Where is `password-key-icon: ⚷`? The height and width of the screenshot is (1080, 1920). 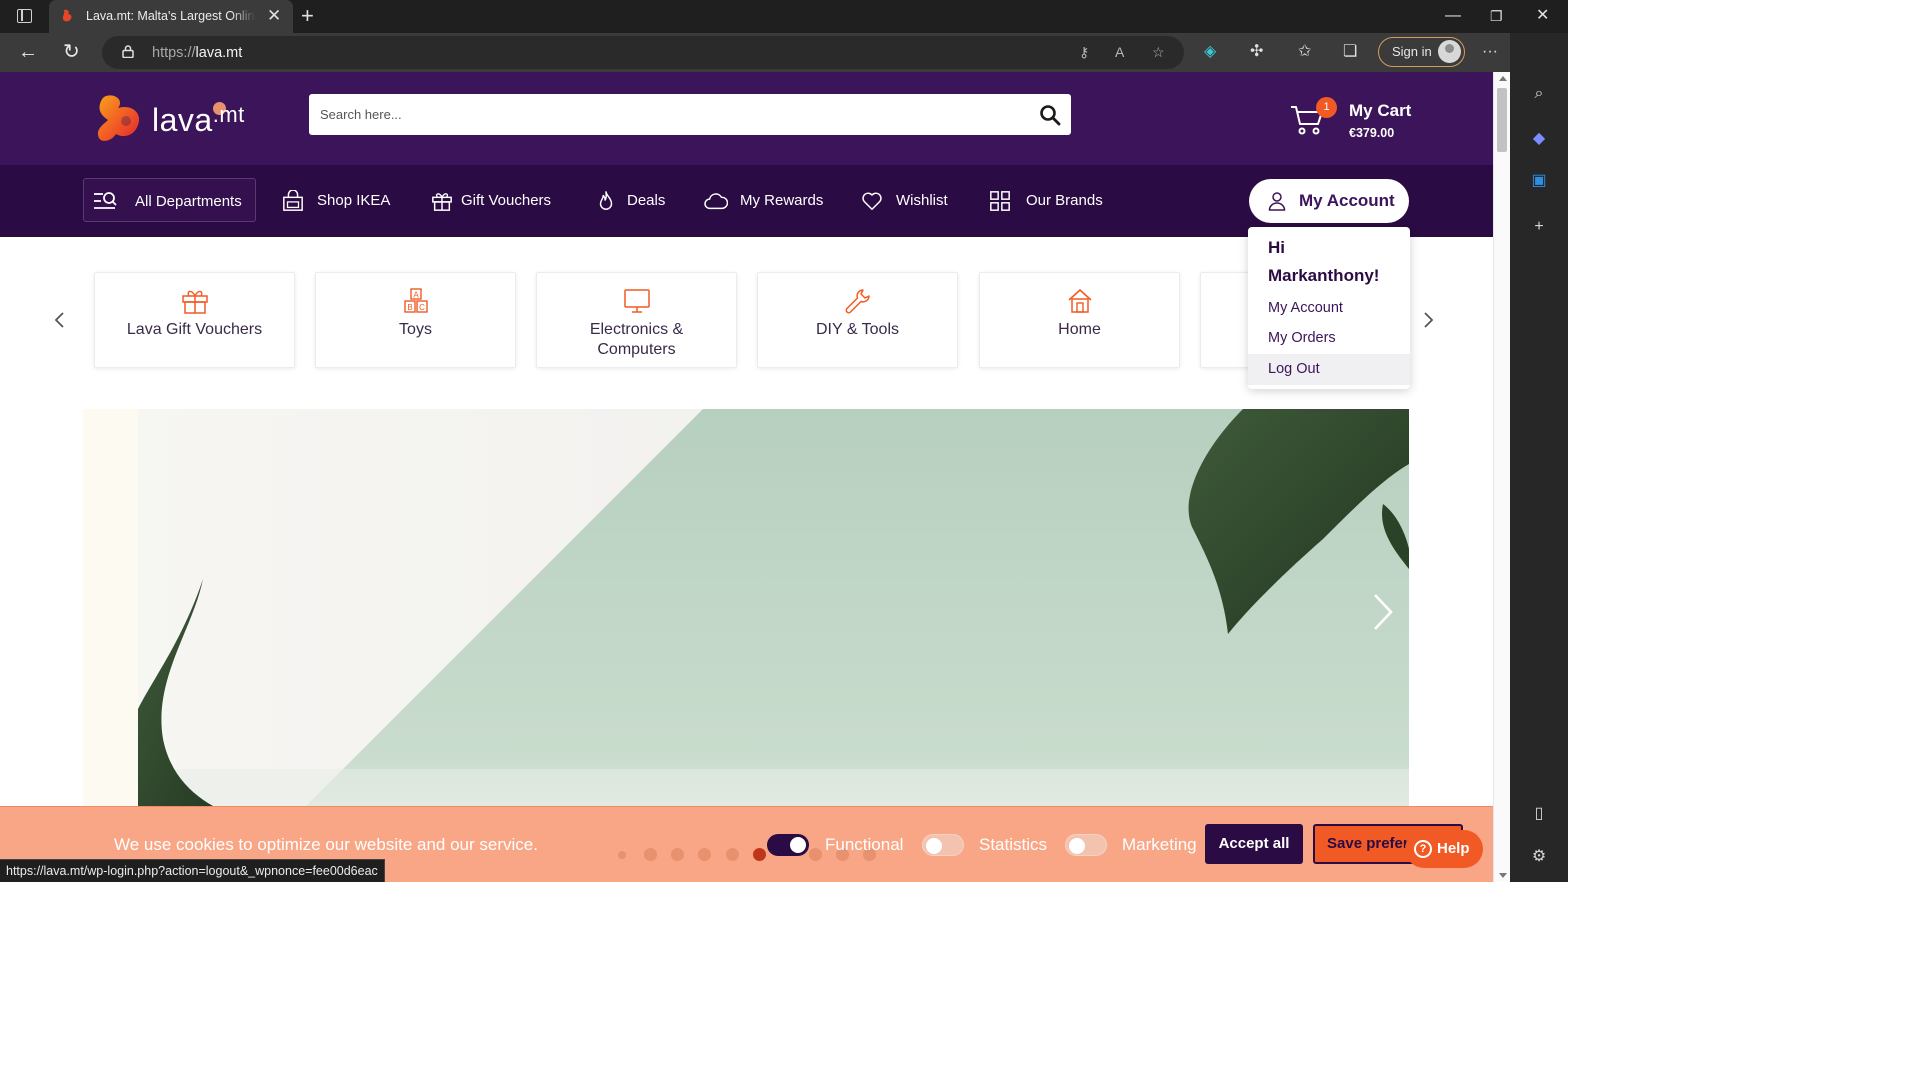 password-key-icon: ⚷ is located at coordinates (1084, 52).